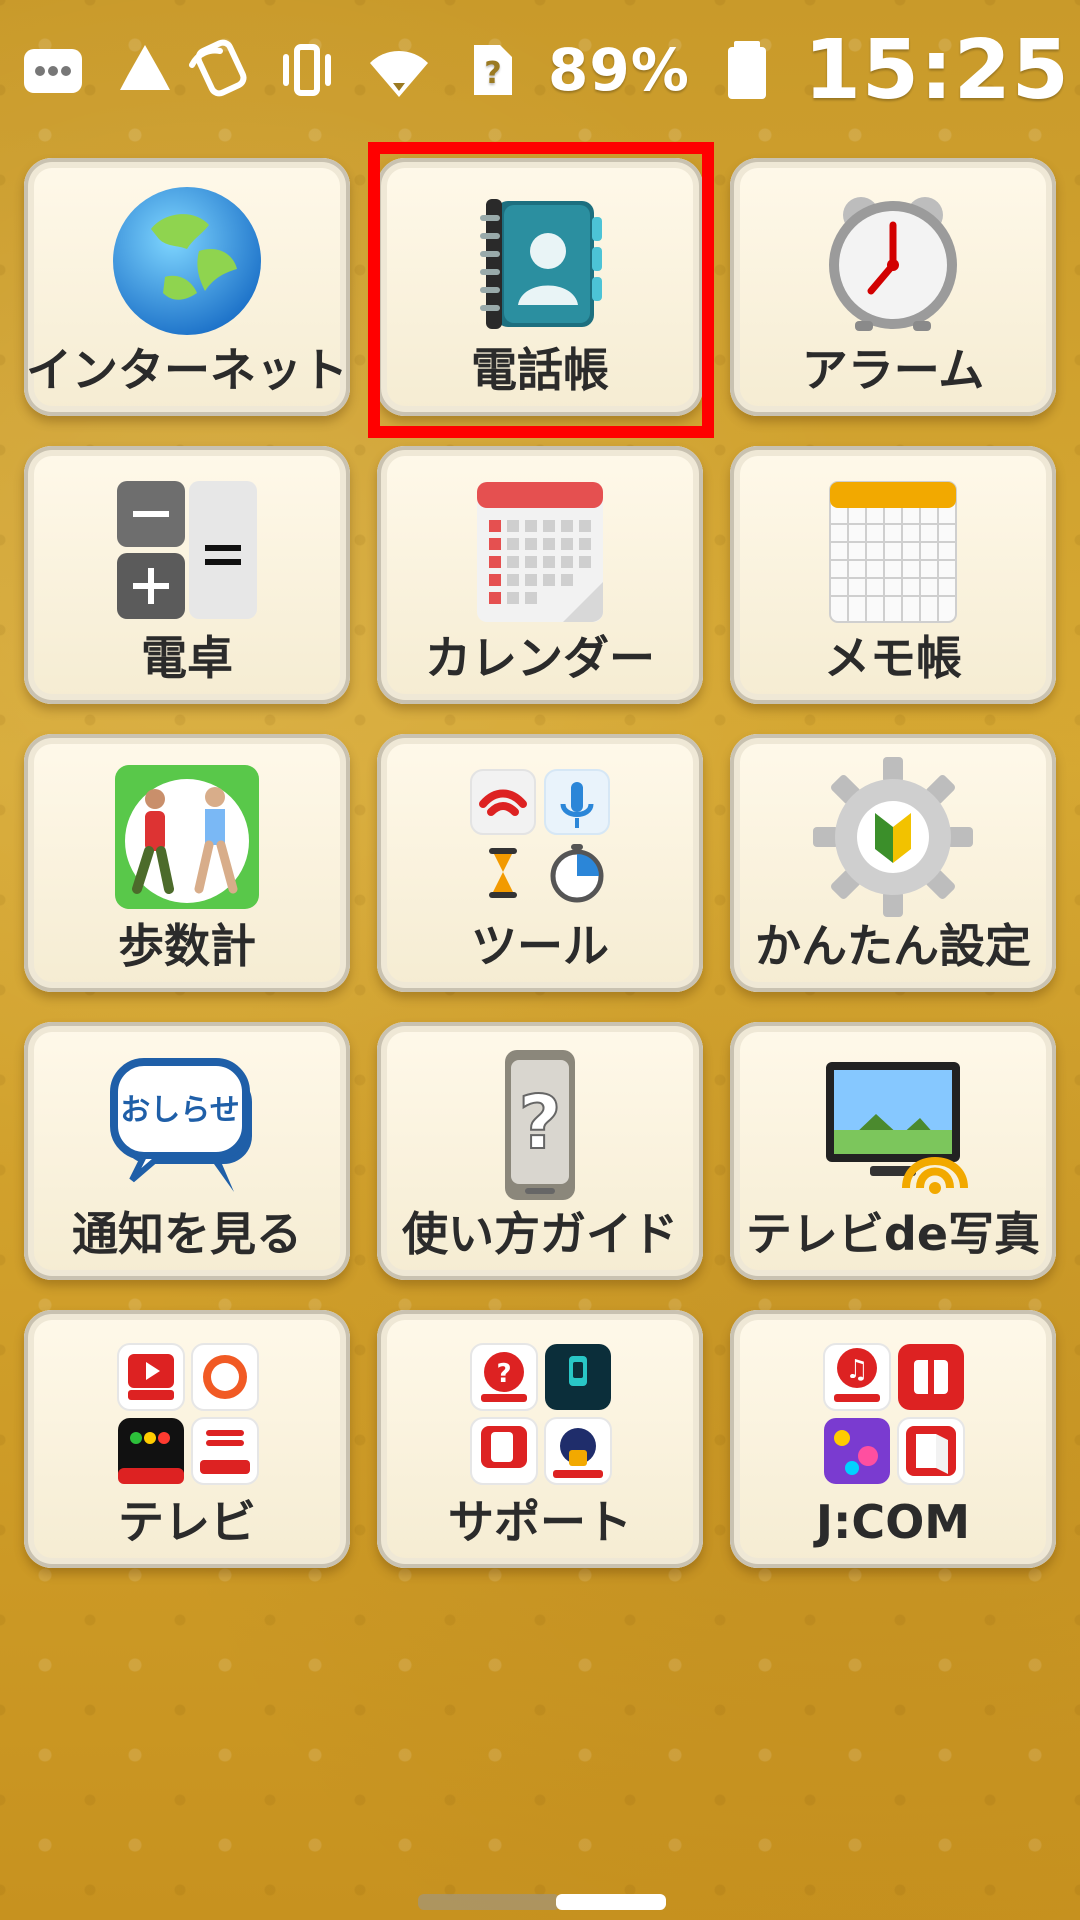 The height and width of the screenshot is (1920, 1080). What do you see at coordinates (619, 70) in the screenshot?
I see `battery-percent: 89%` at bounding box center [619, 70].